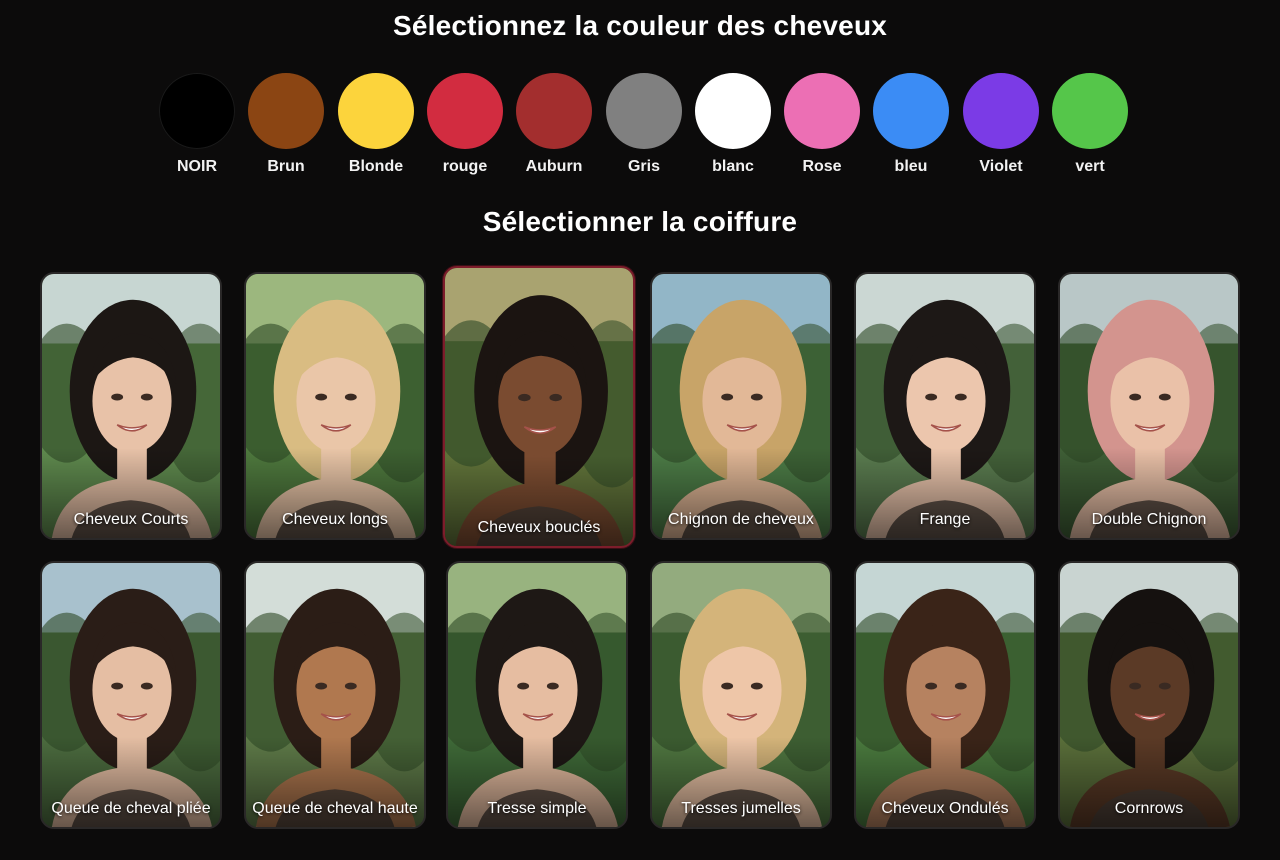 The image size is (1280, 860). I want to click on hairstyle-label: Cornrows, so click(1149, 808).